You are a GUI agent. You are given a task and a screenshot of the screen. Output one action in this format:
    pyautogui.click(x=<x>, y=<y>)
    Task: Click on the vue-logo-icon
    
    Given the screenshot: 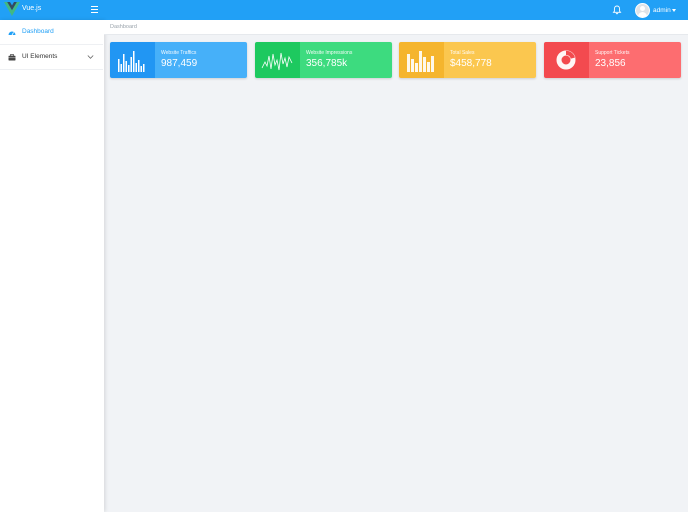 What is the action you would take?
    pyautogui.click(x=12, y=9)
    